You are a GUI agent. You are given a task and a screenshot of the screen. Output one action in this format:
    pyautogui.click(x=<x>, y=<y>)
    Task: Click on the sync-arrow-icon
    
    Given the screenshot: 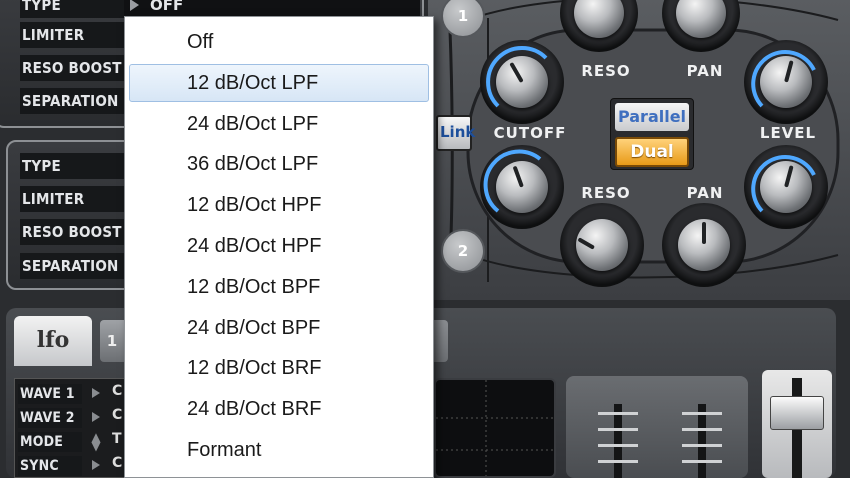 What is the action you would take?
    pyautogui.click(x=96, y=465)
    